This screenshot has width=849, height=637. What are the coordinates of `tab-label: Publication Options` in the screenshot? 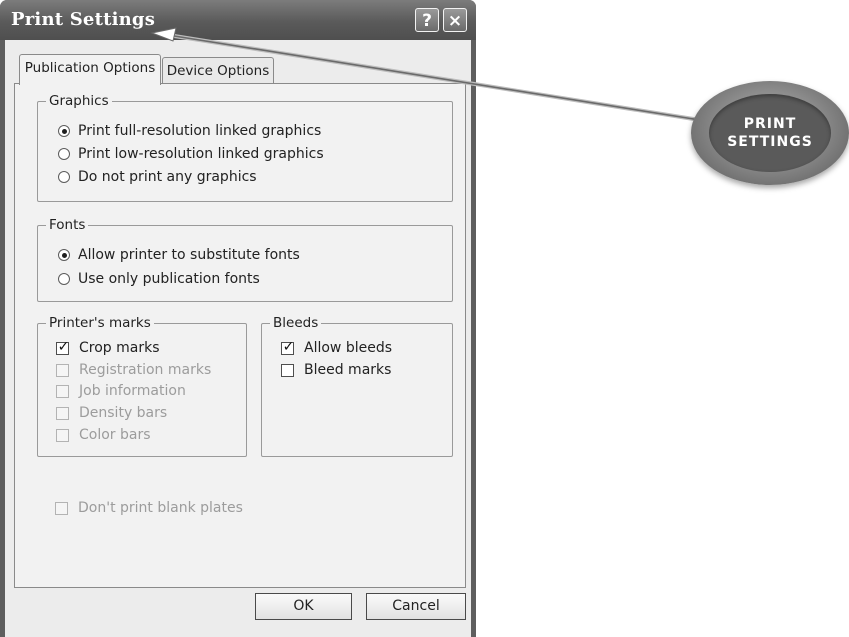 It's located at (90, 68).